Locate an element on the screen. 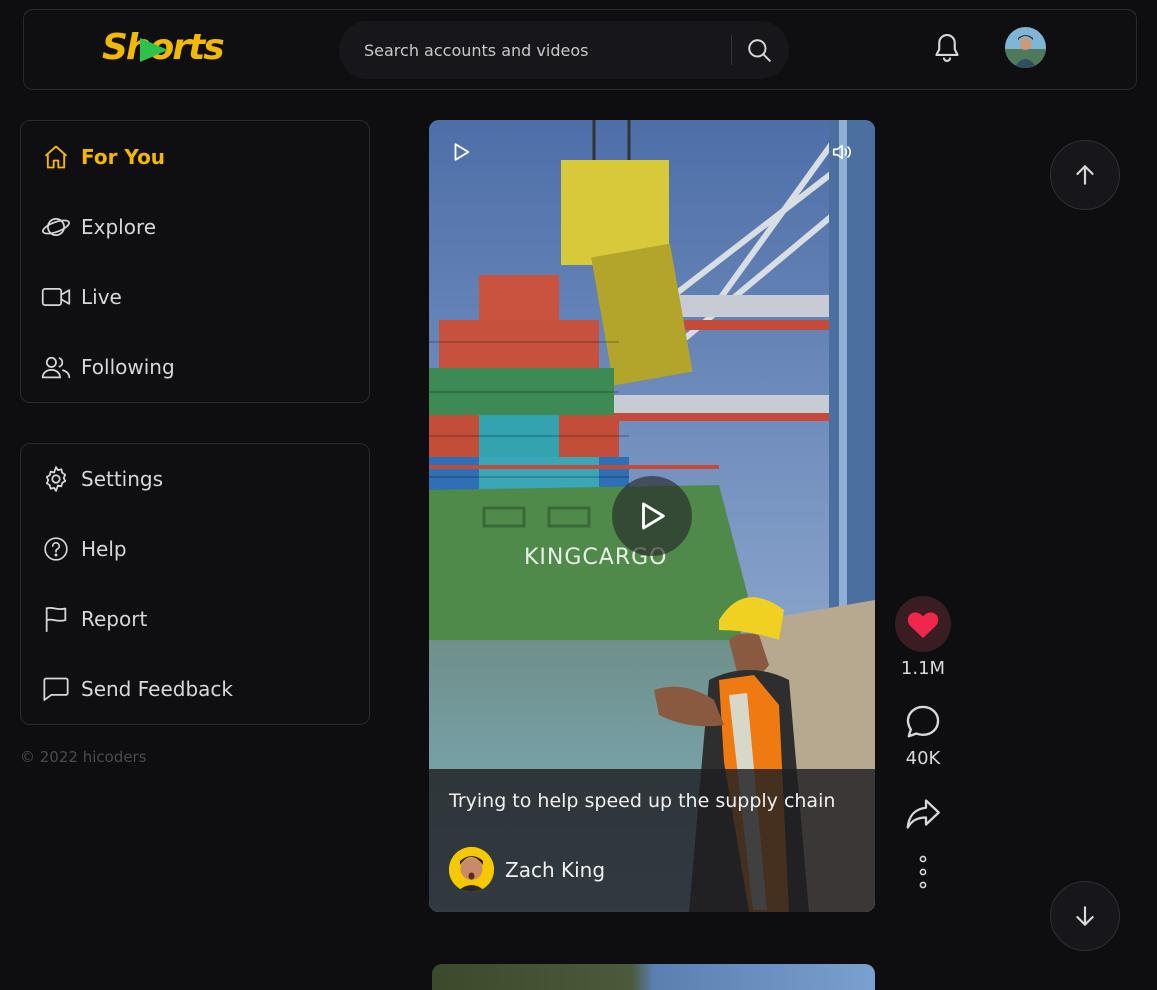  search-icon is located at coordinates (759, 50).